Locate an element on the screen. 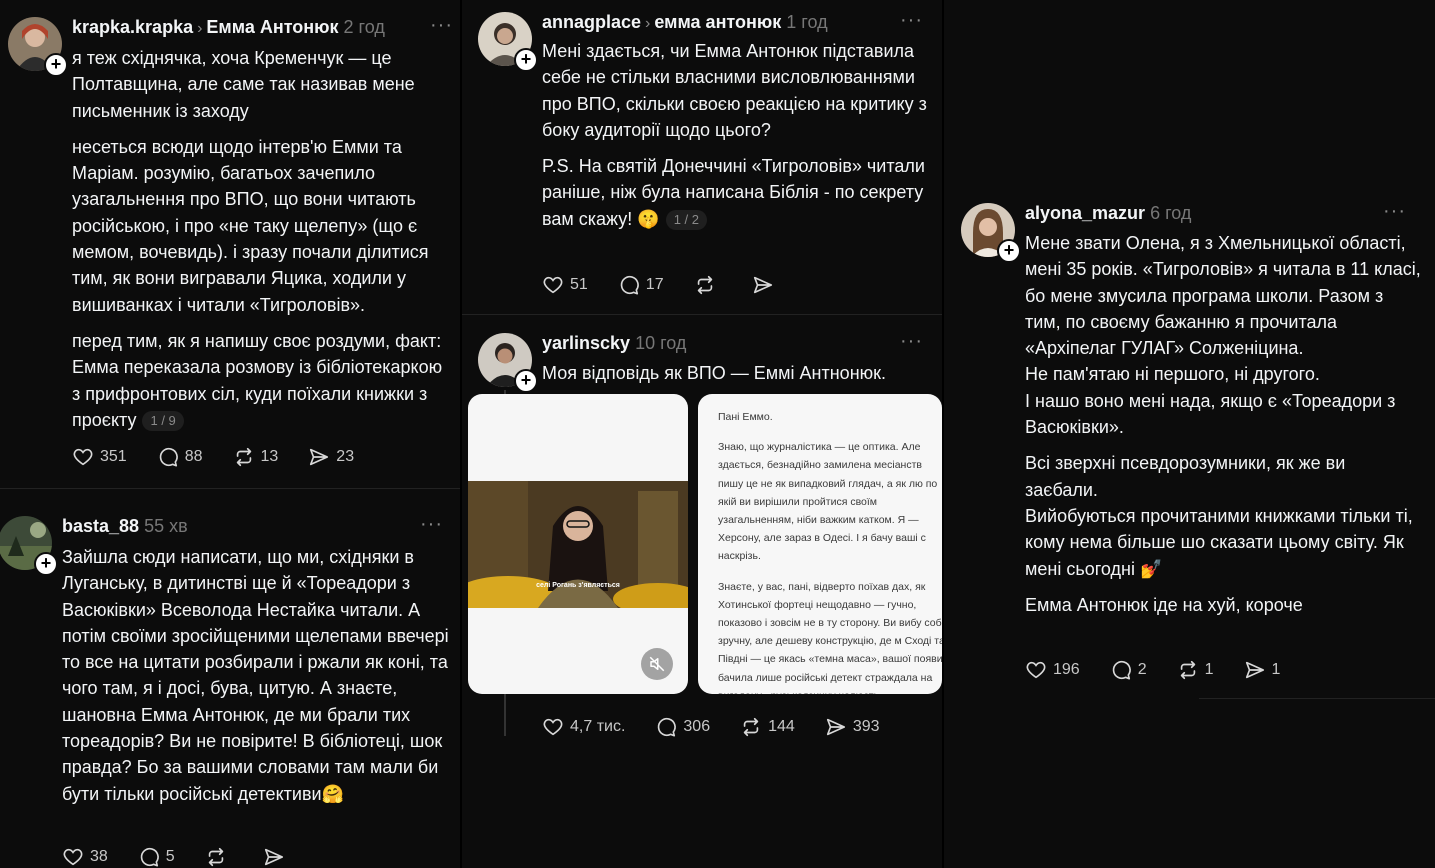 The height and width of the screenshot is (868, 1435). comment-button: 2 is located at coordinates (1128, 670).